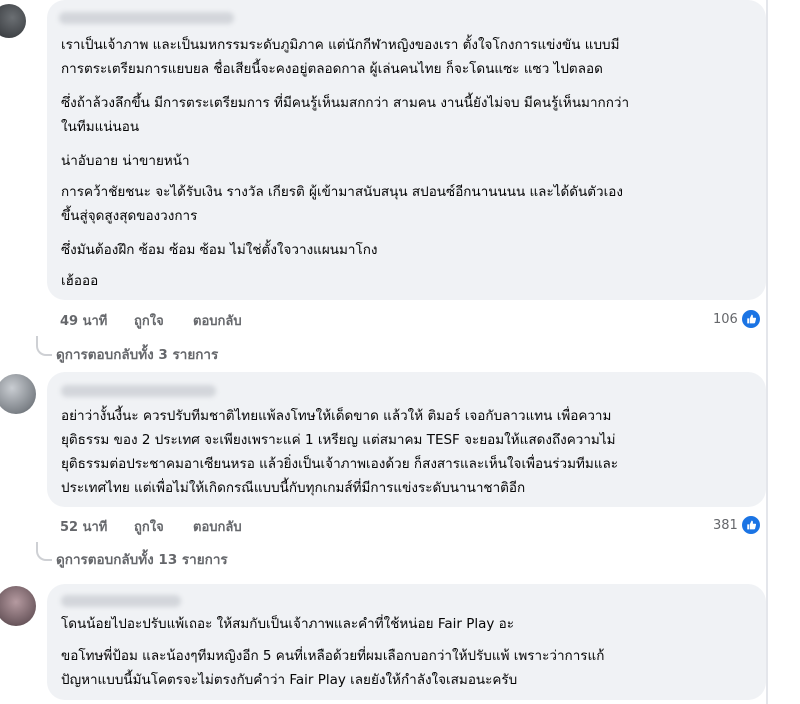  What do you see at coordinates (125, 161) in the screenshot?
I see `comment-text: น่าอับอาย น่าขายหน้า` at bounding box center [125, 161].